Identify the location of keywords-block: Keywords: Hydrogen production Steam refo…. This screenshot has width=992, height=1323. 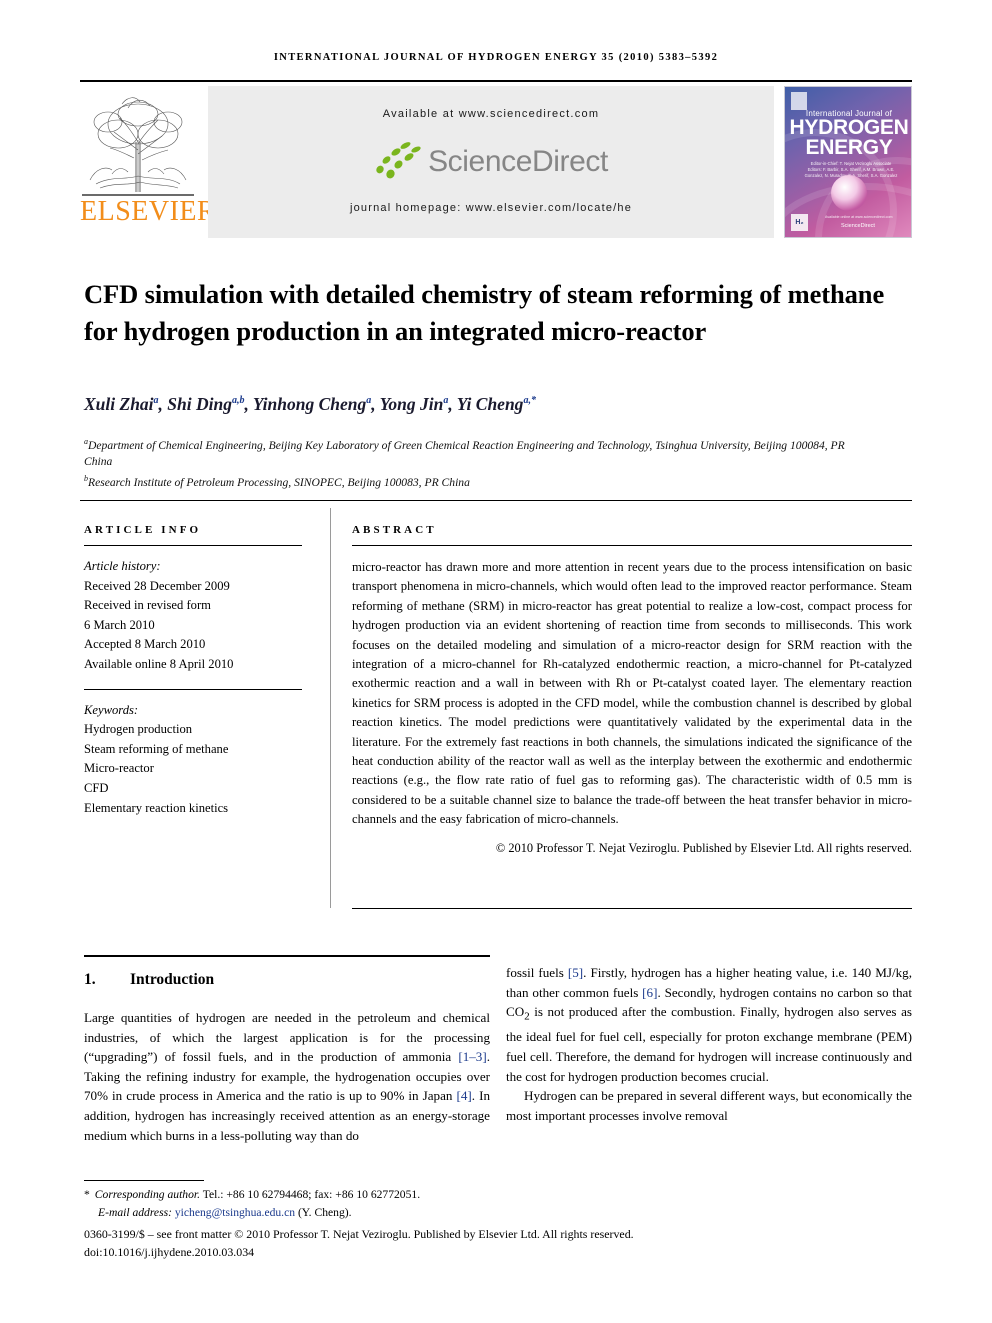
(193, 760).